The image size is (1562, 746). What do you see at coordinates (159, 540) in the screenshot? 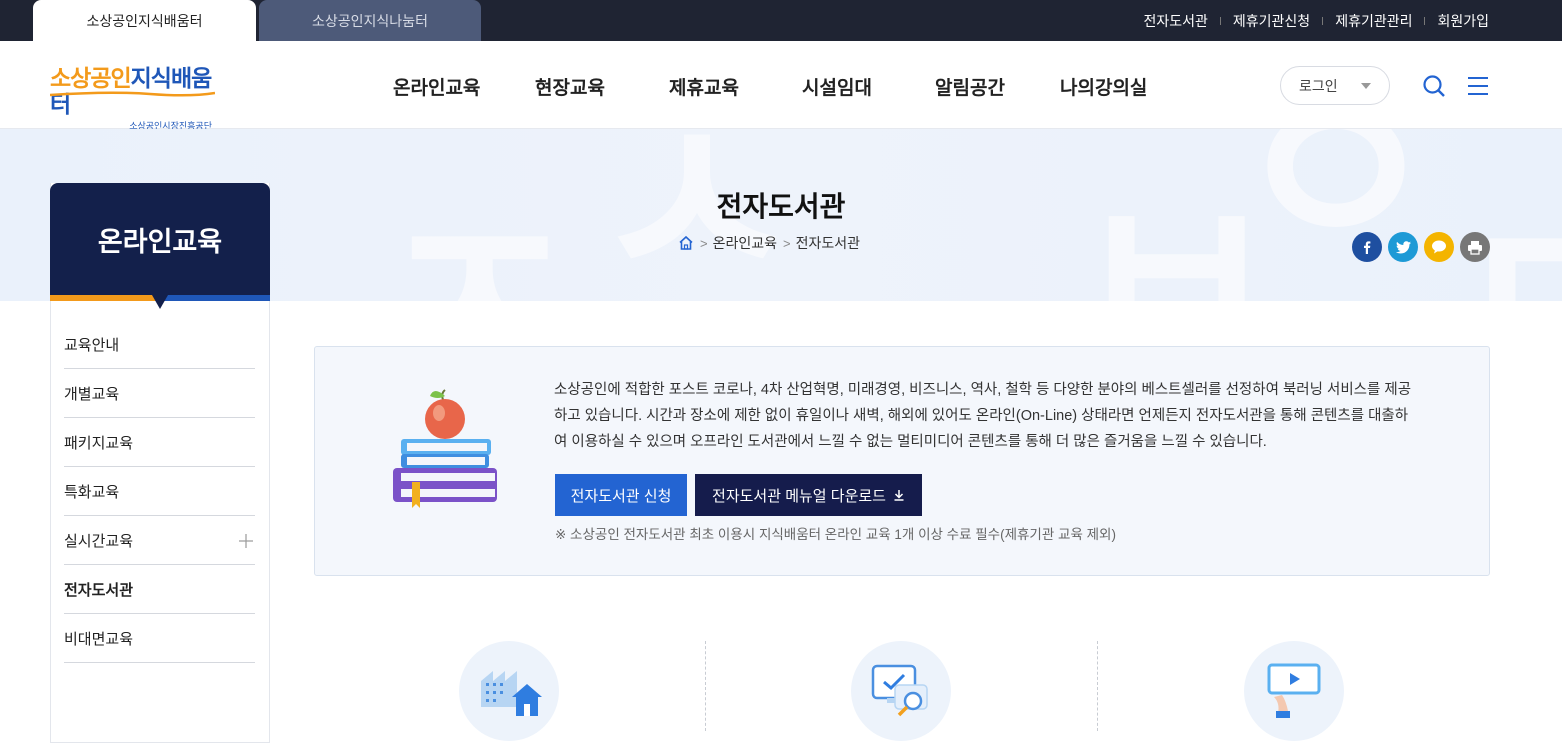
I see `sidebar-item-live: 실시간교육` at bounding box center [159, 540].